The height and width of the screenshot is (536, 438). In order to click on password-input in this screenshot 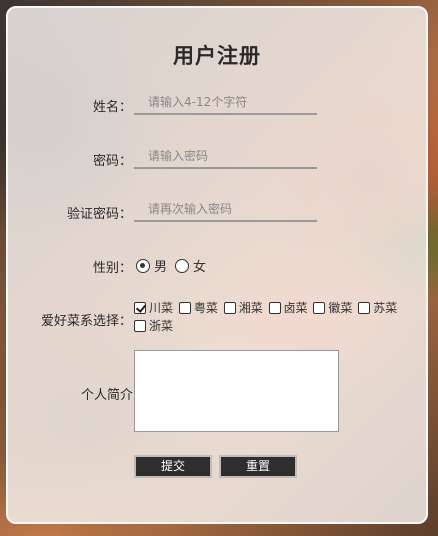, I will do `click(225, 157)`.